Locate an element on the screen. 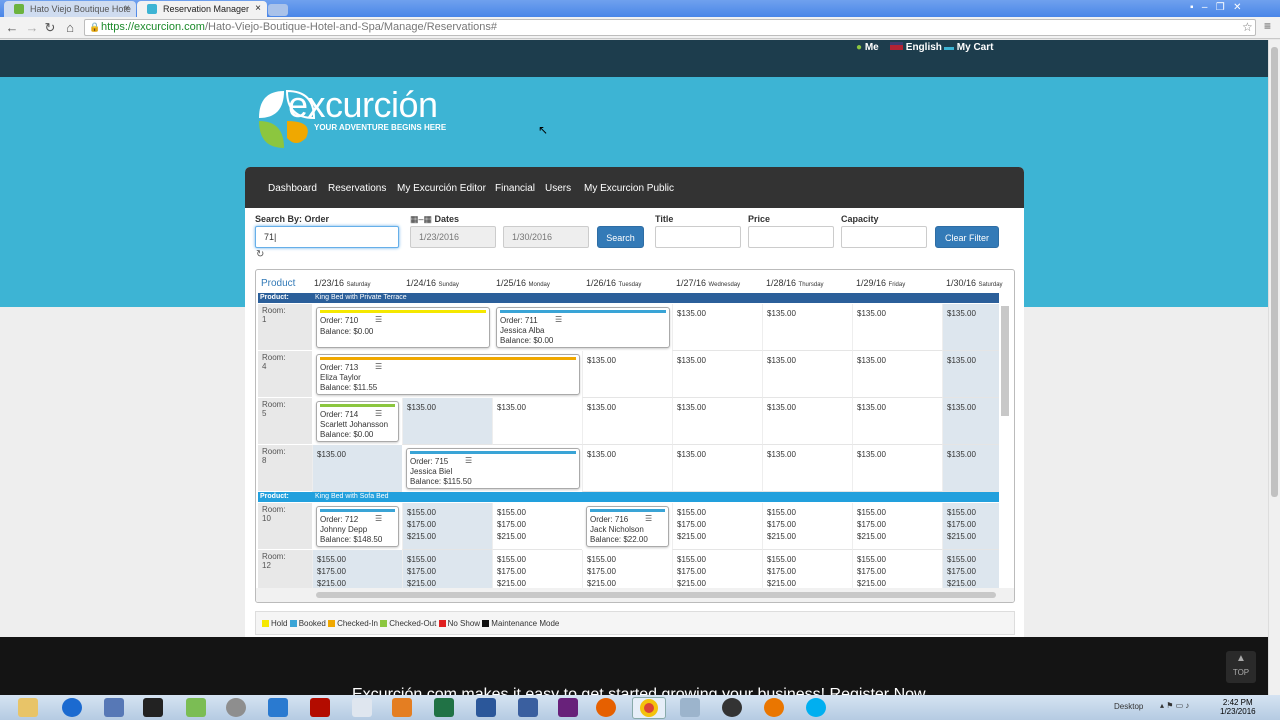 The image size is (1280, 720). menu-icon: ≡ is located at coordinates (1267, 26).